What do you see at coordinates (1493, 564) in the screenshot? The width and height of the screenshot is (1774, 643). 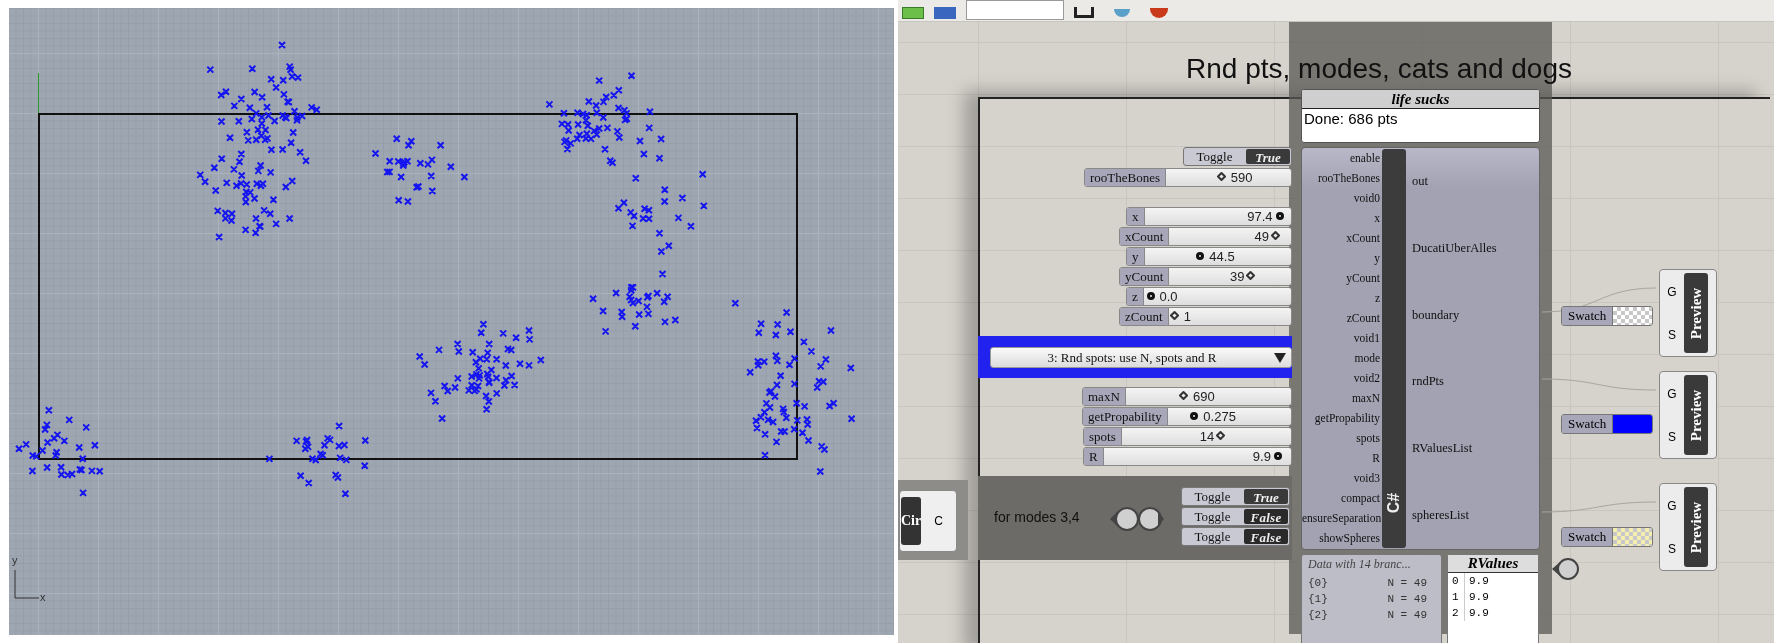 I see `panel-title: RValues` at bounding box center [1493, 564].